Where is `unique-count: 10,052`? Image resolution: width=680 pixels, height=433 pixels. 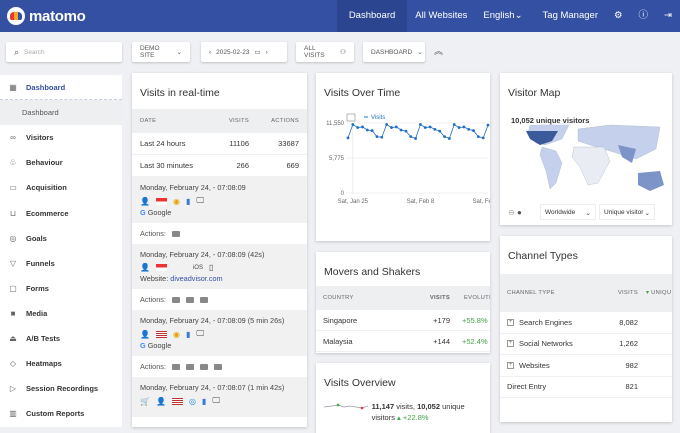
unique-count: 10,052 is located at coordinates (429, 406).